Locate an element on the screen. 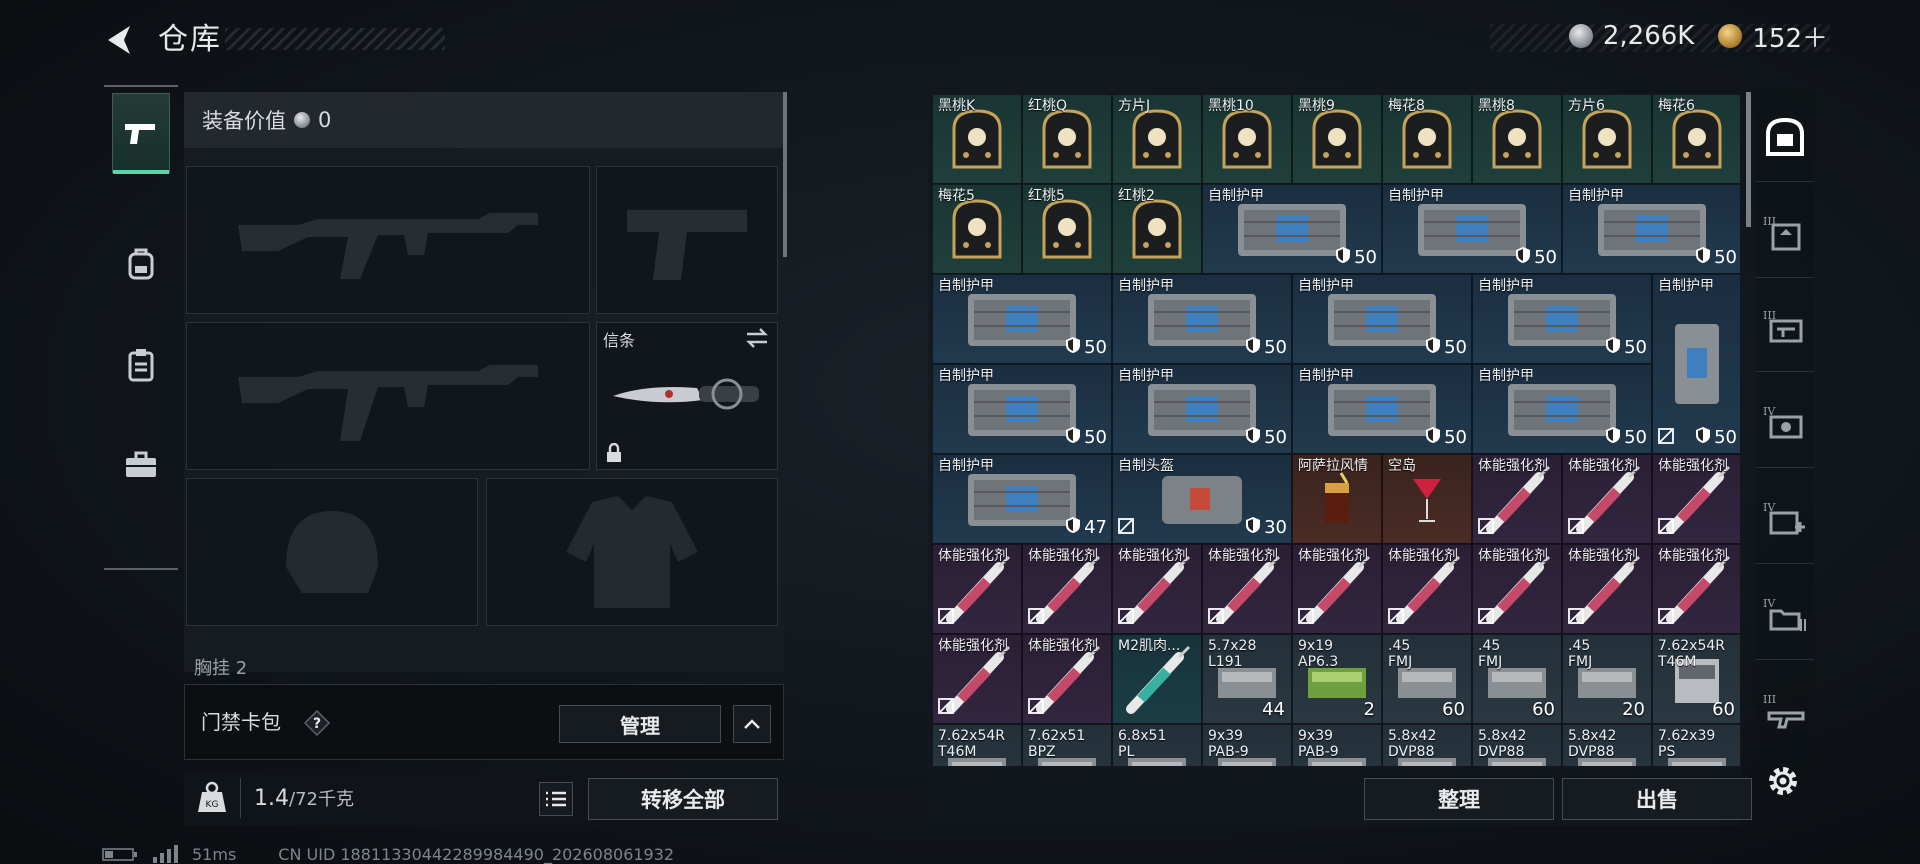 The width and height of the screenshot is (1920, 864). inventory-item: 方片J is located at coordinates (1157, 139).